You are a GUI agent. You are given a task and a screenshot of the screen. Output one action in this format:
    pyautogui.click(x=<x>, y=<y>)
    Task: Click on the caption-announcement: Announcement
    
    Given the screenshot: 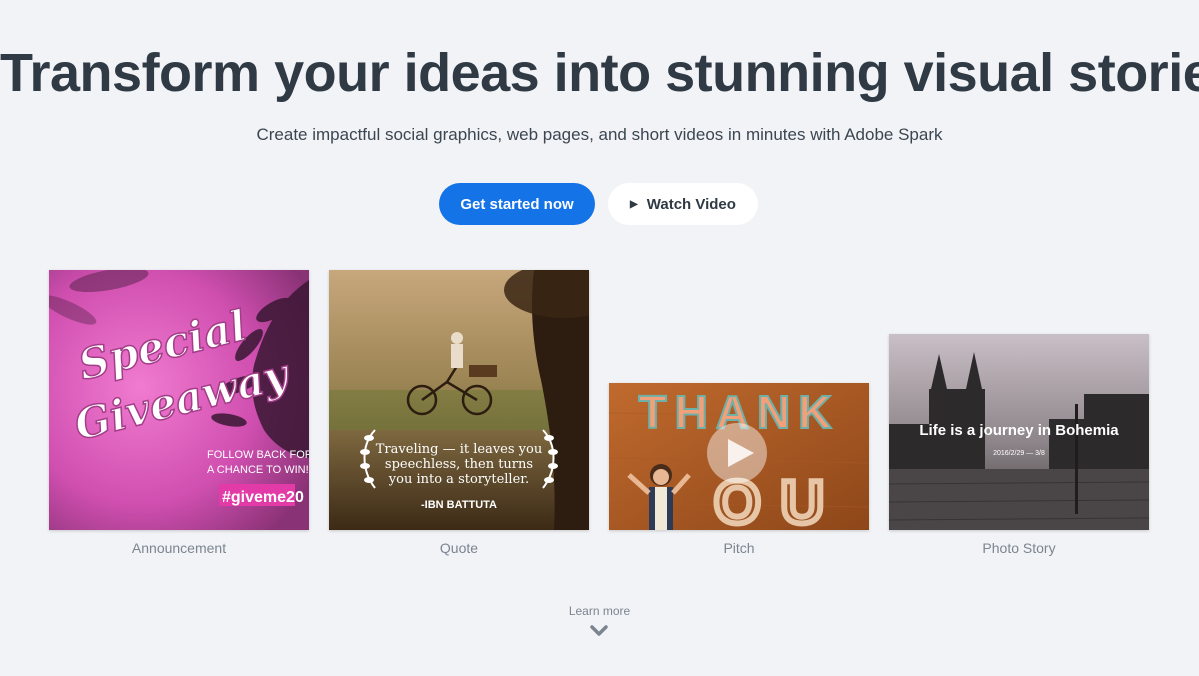 What is the action you would take?
    pyautogui.click(x=179, y=548)
    